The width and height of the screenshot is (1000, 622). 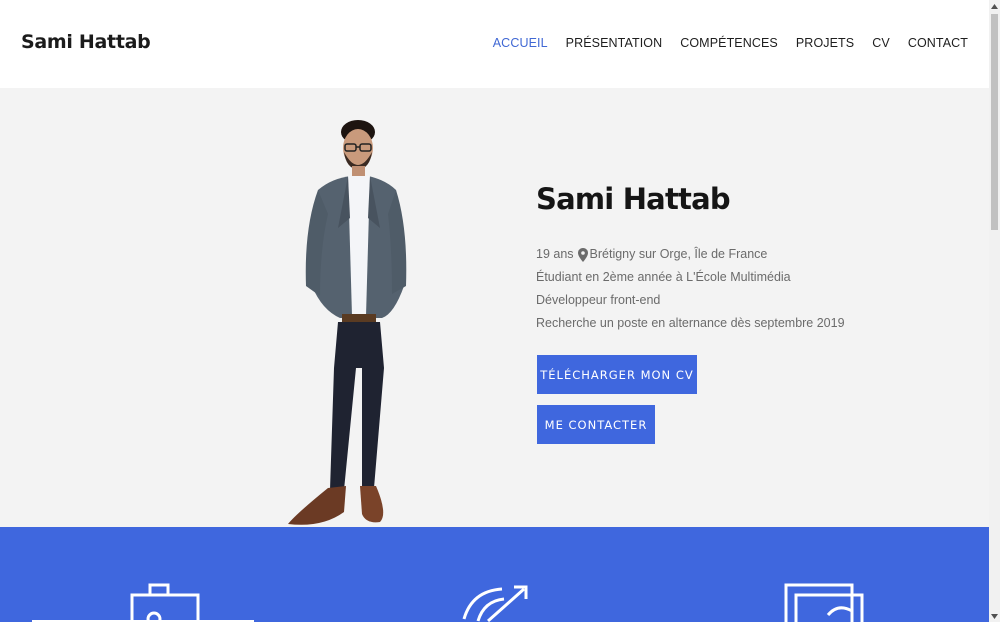 I want to click on site-brand: Sami Hattab, so click(x=86, y=42).